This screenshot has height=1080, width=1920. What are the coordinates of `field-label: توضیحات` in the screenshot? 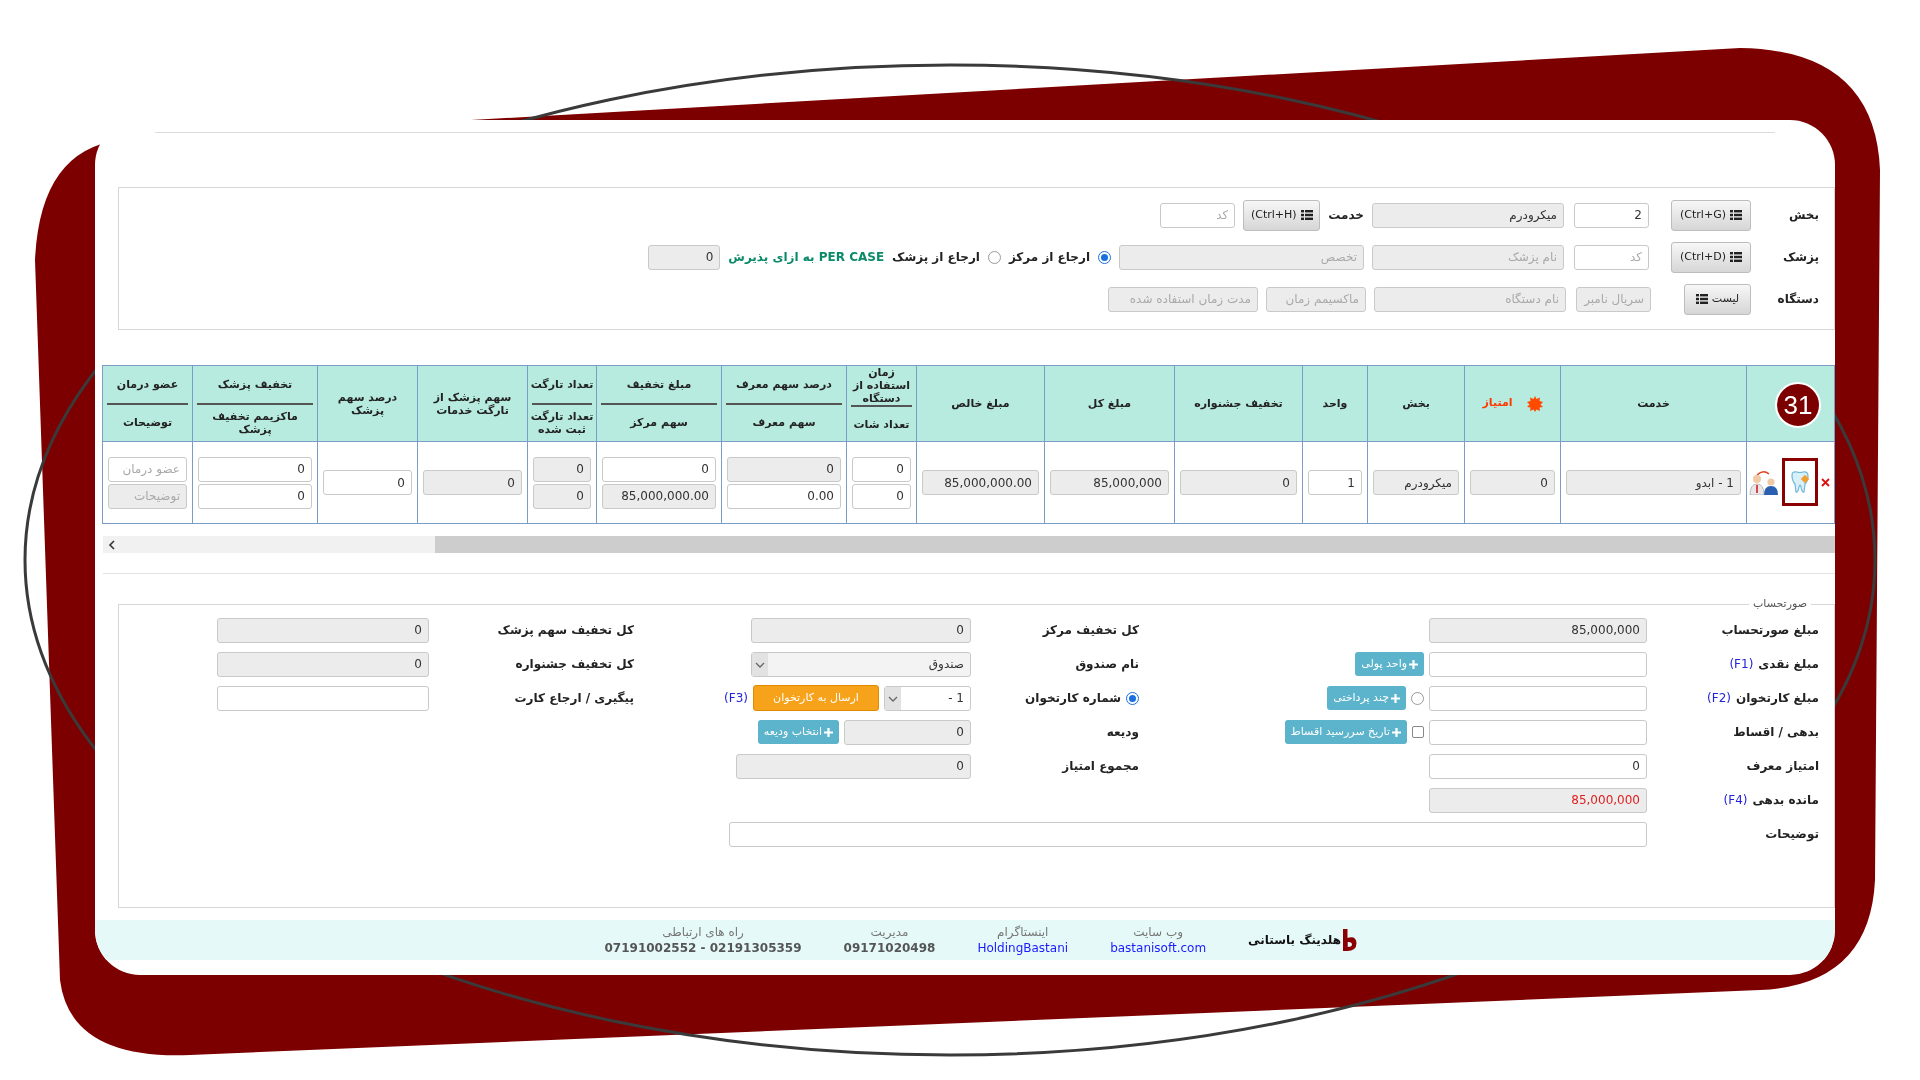 It's located at (1792, 834).